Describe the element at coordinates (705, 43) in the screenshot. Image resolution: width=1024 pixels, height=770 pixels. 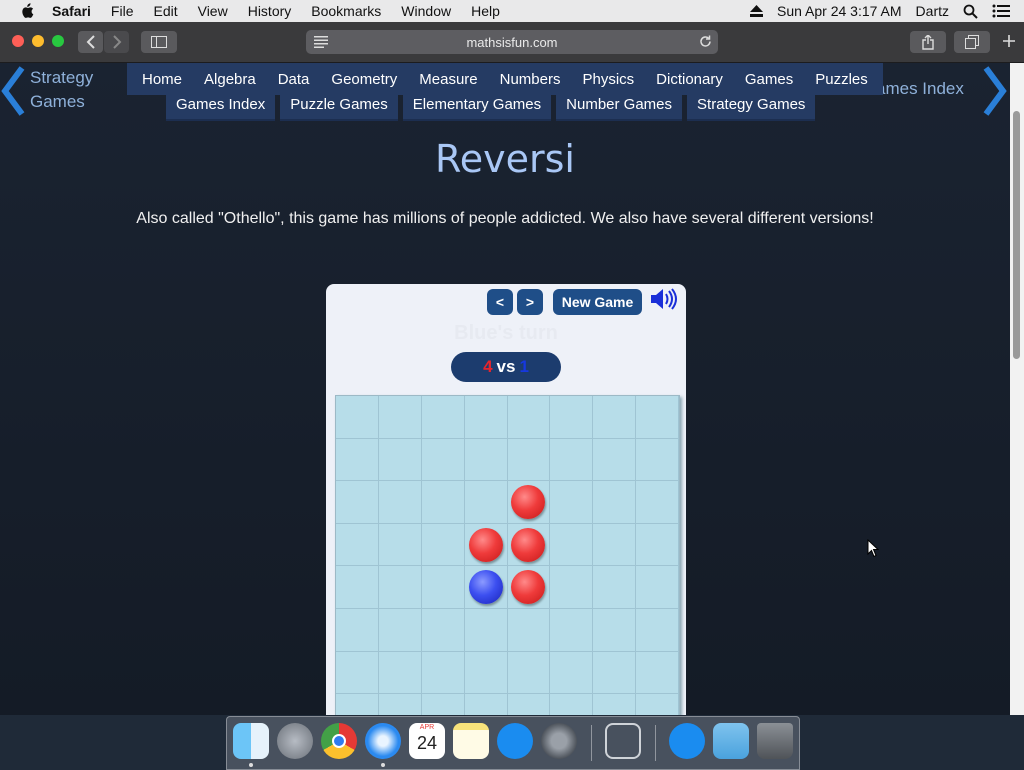
I see `reload-icon` at that location.